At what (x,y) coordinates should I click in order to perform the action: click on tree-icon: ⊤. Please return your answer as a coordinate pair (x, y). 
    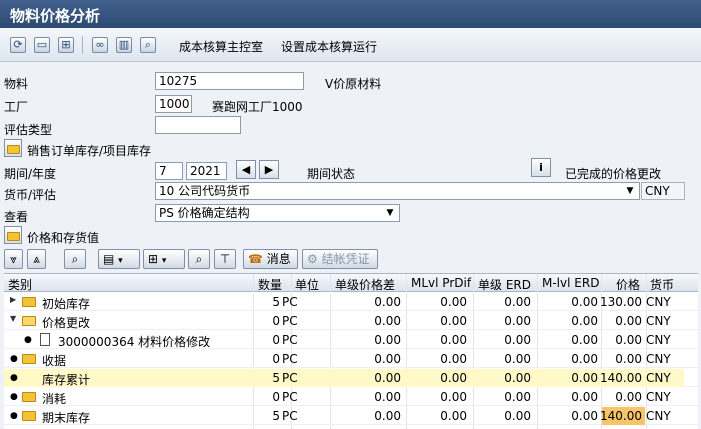
    Looking at the image, I should click on (225, 259).